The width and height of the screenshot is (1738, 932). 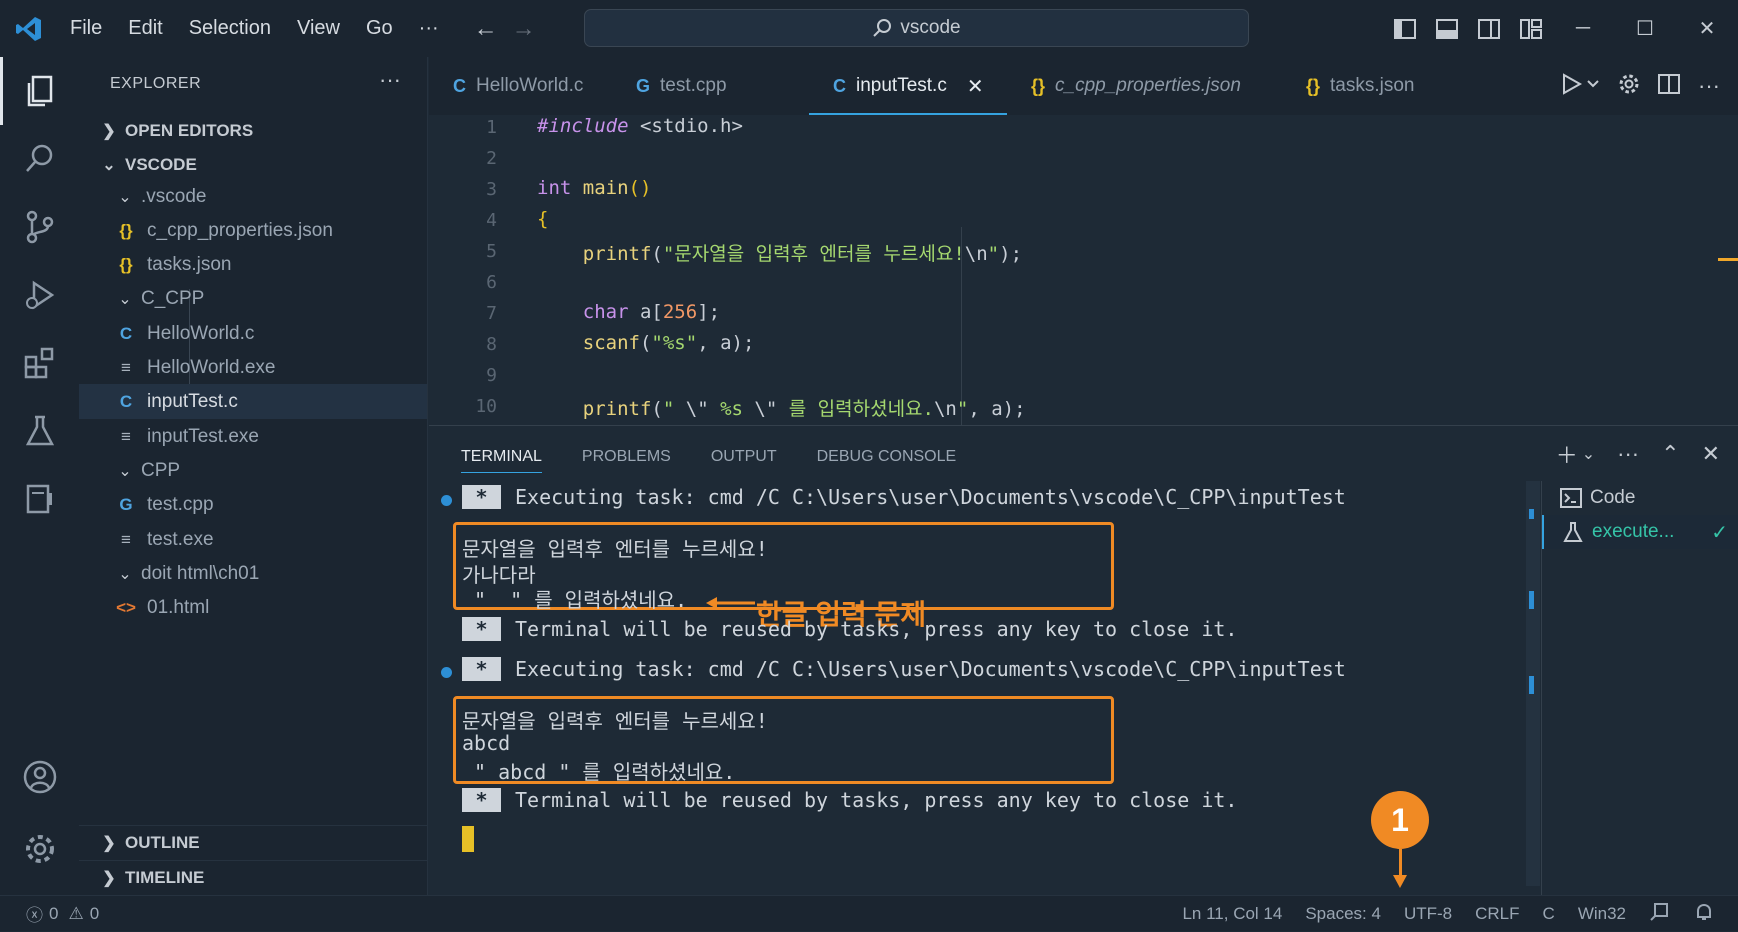 I want to click on callout-line, so click(x=1400, y=863).